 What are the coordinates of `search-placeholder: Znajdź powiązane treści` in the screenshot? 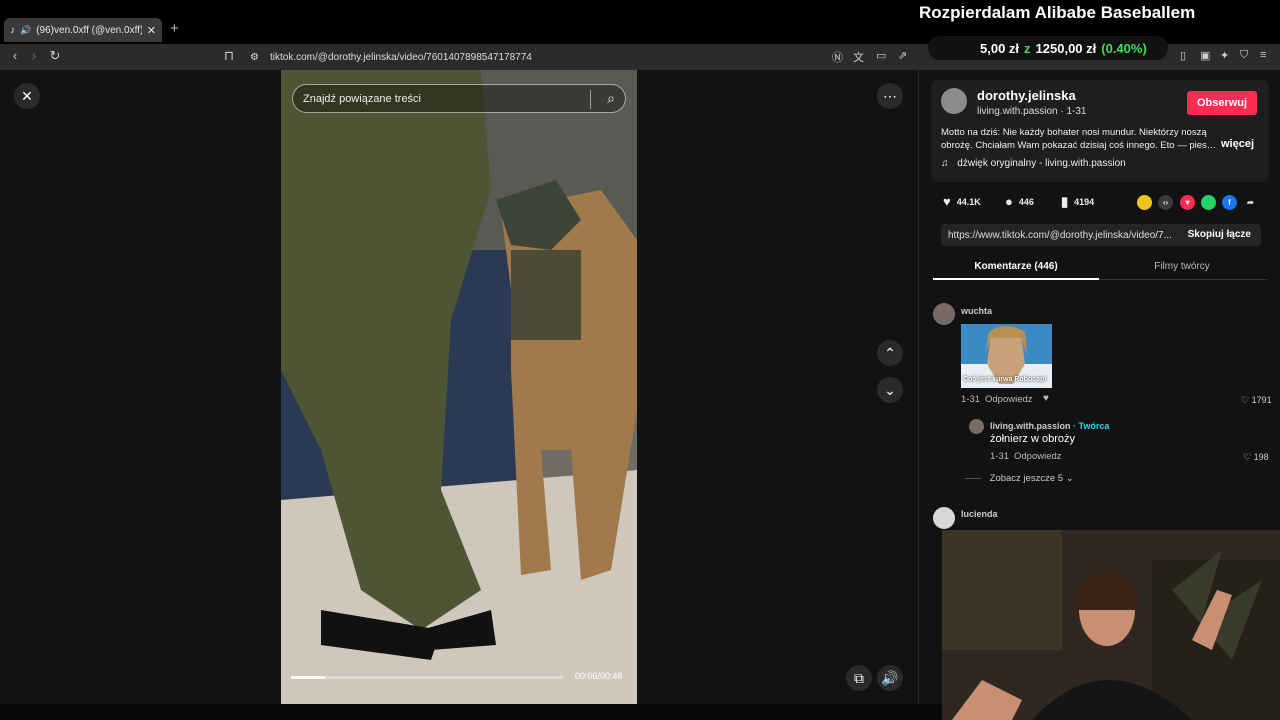 It's located at (362, 98).